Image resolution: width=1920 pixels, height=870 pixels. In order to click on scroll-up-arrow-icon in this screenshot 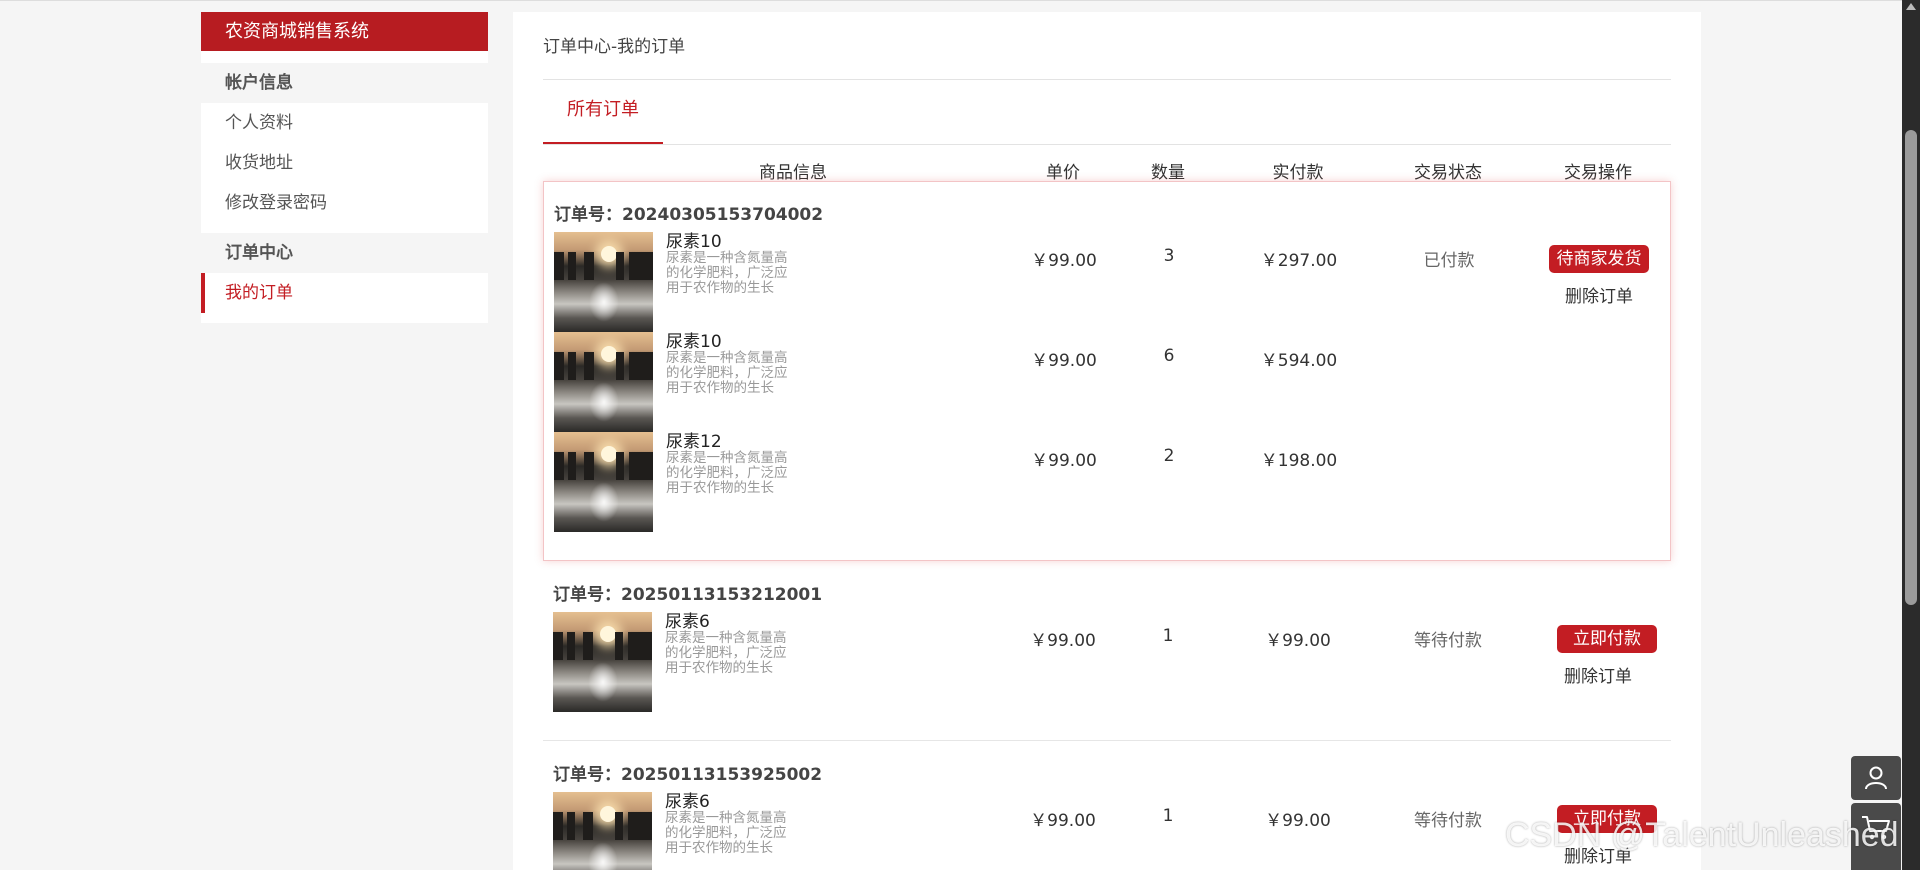, I will do `click(1911, 6)`.